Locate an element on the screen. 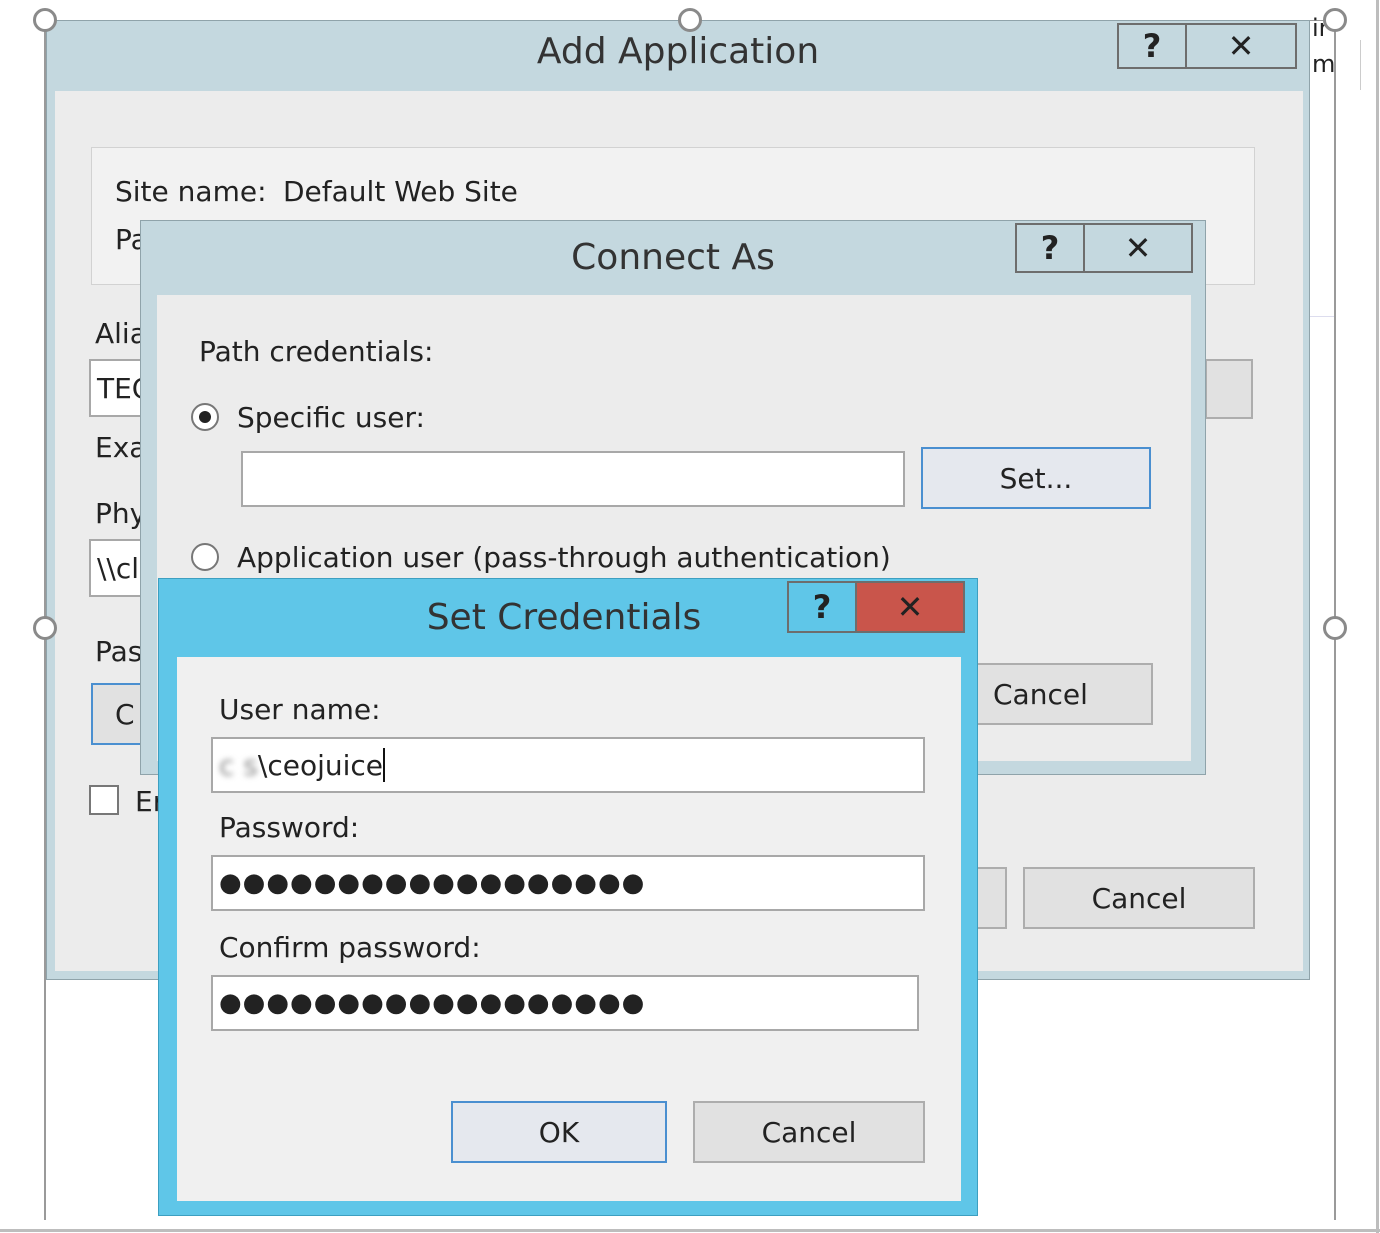  user-name-value: \ceojuice is located at coordinates (320, 765).